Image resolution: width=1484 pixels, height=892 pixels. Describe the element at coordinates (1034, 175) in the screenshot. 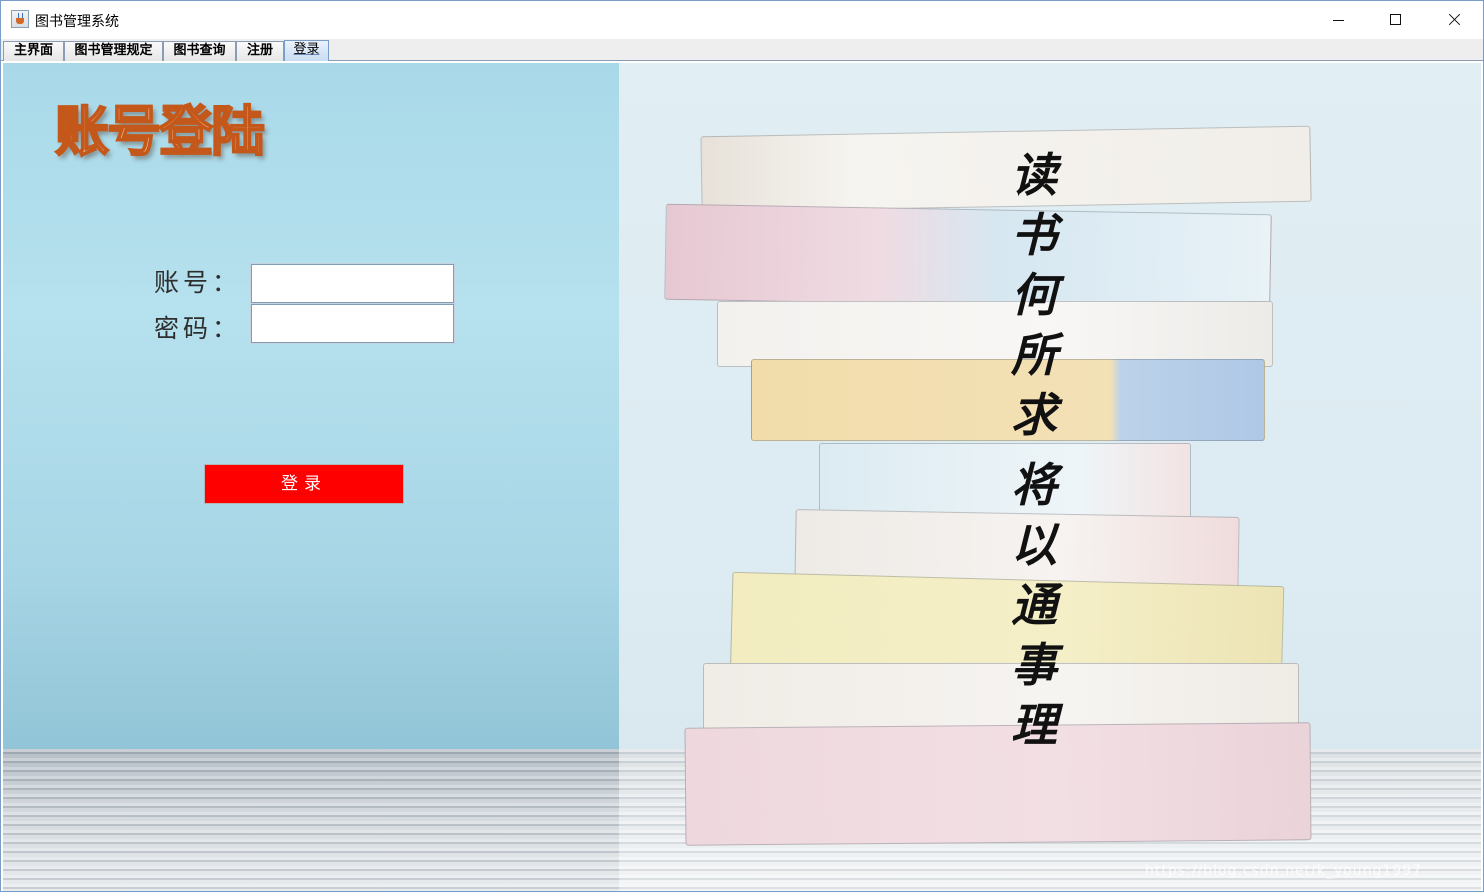

I see `poem-char: 读` at that location.